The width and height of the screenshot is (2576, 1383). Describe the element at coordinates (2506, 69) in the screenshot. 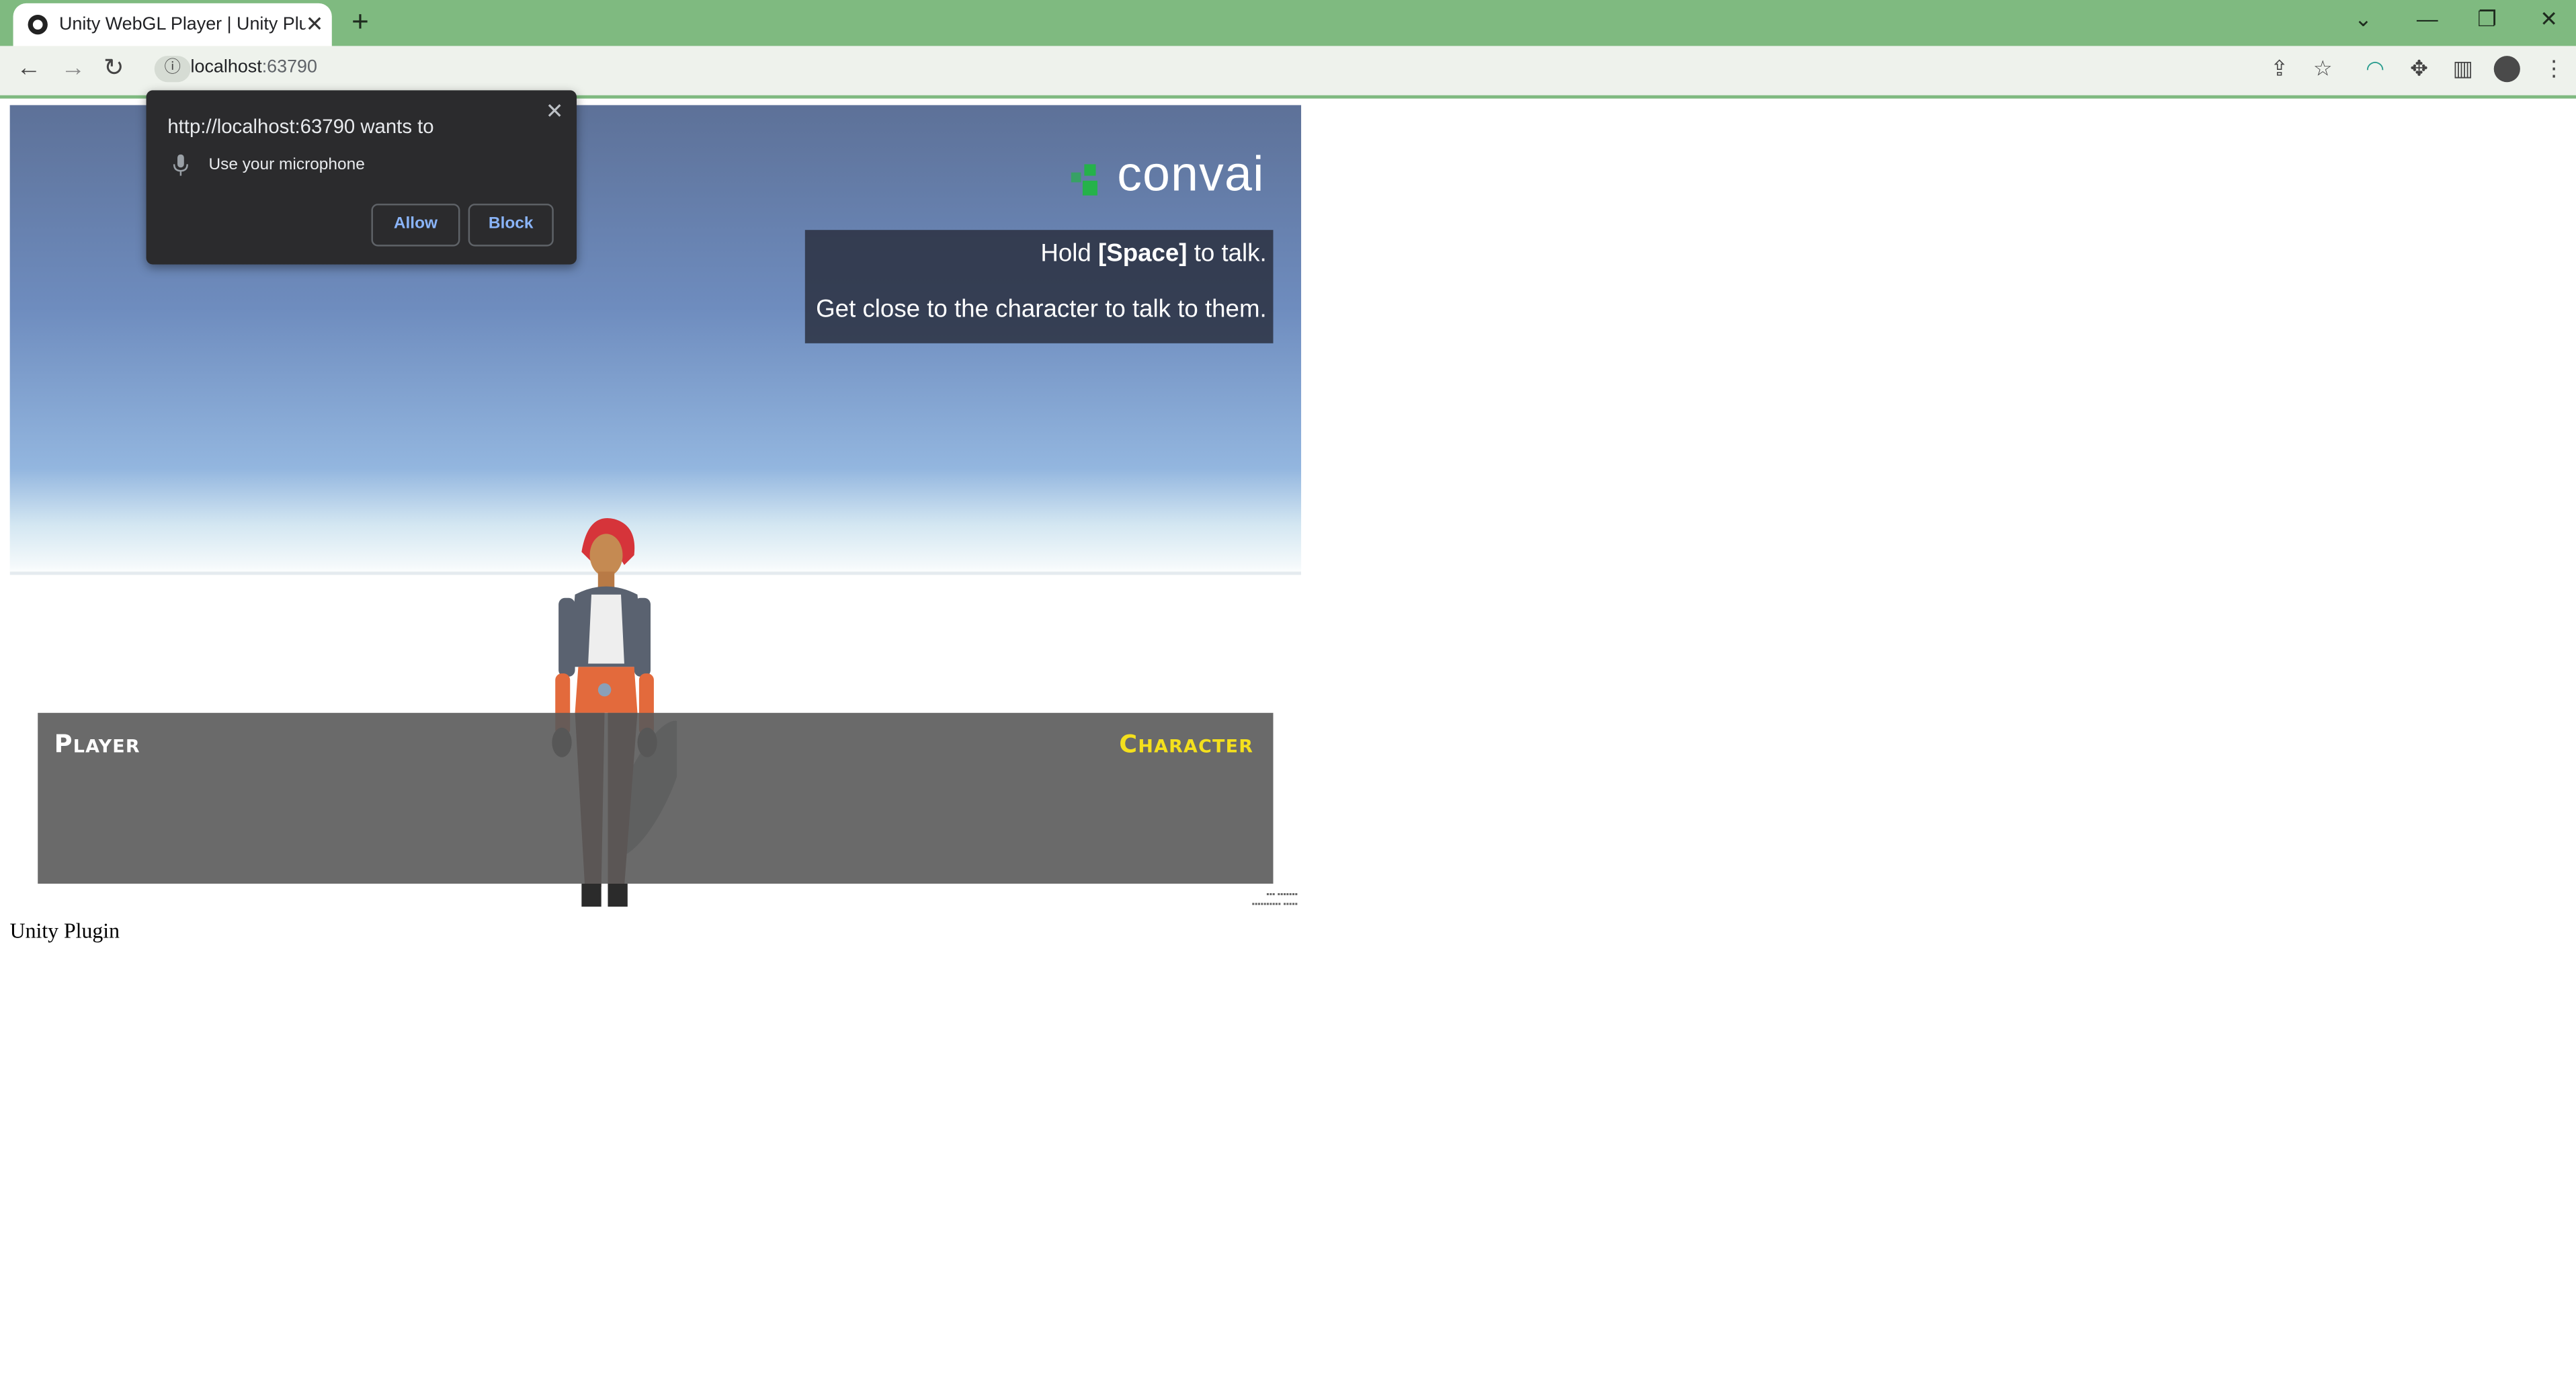

I see `profile-avatar` at that location.